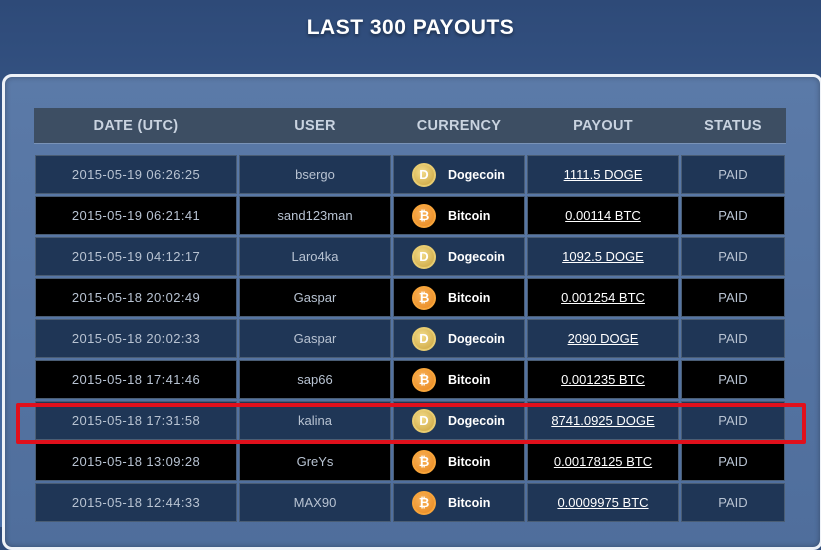  What do you see at coordinates (315, 420) in the screenshot?
I see `cell-user: kalina` at bounding box center [315, 420].